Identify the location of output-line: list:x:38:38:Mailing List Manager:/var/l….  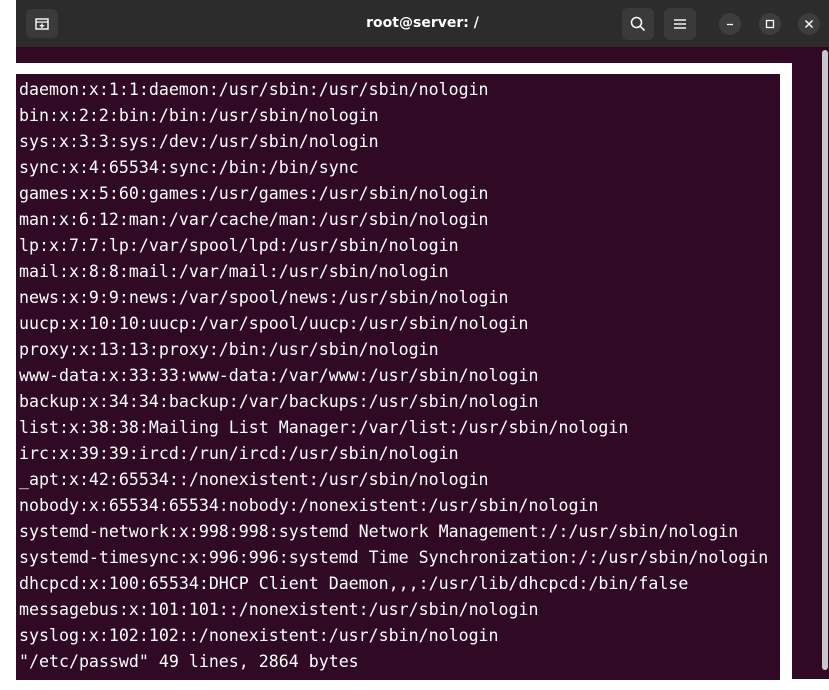
(324, 427).